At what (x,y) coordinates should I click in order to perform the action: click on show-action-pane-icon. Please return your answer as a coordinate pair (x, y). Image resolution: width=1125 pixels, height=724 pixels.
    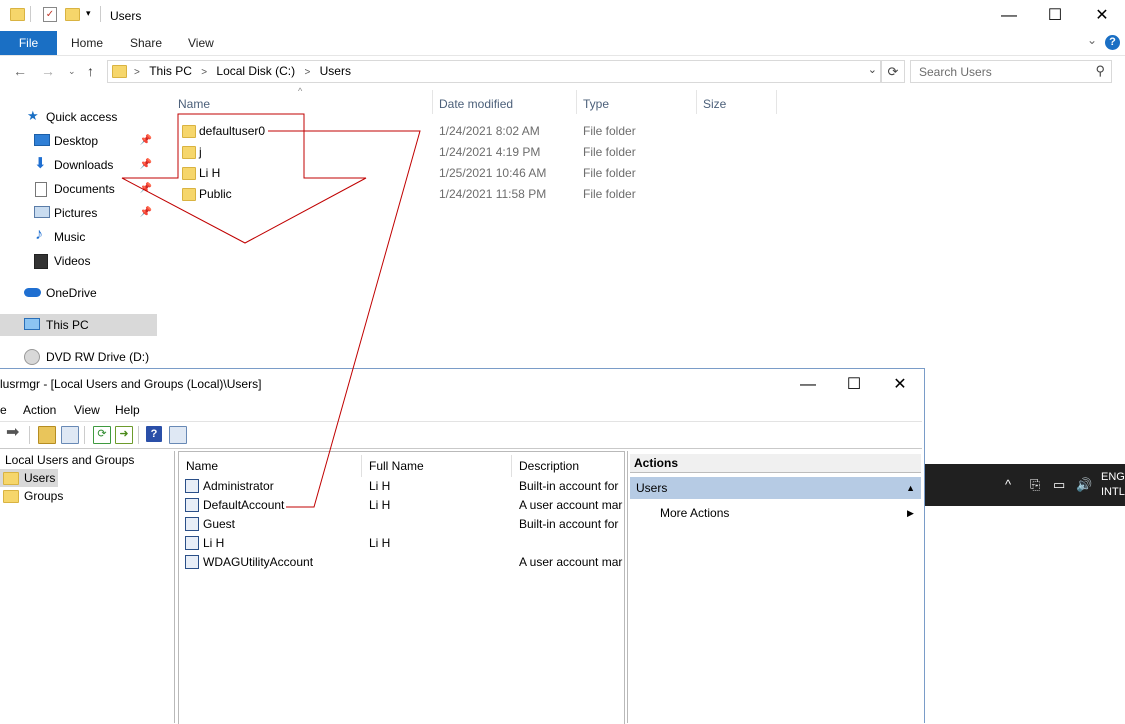
    Looking at the image, I should click on (178, 435).